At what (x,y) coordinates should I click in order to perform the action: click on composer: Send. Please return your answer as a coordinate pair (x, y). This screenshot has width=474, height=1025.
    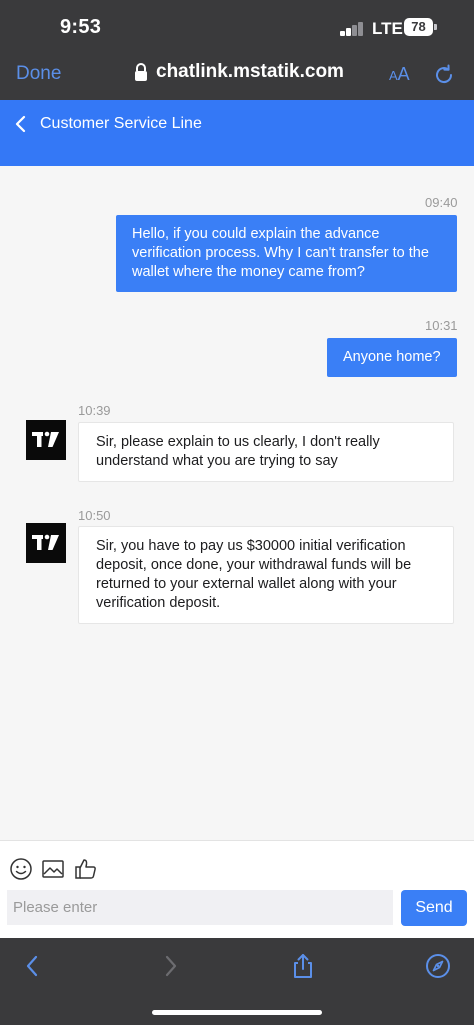
    Looking at the image, I should click on (237, 889).